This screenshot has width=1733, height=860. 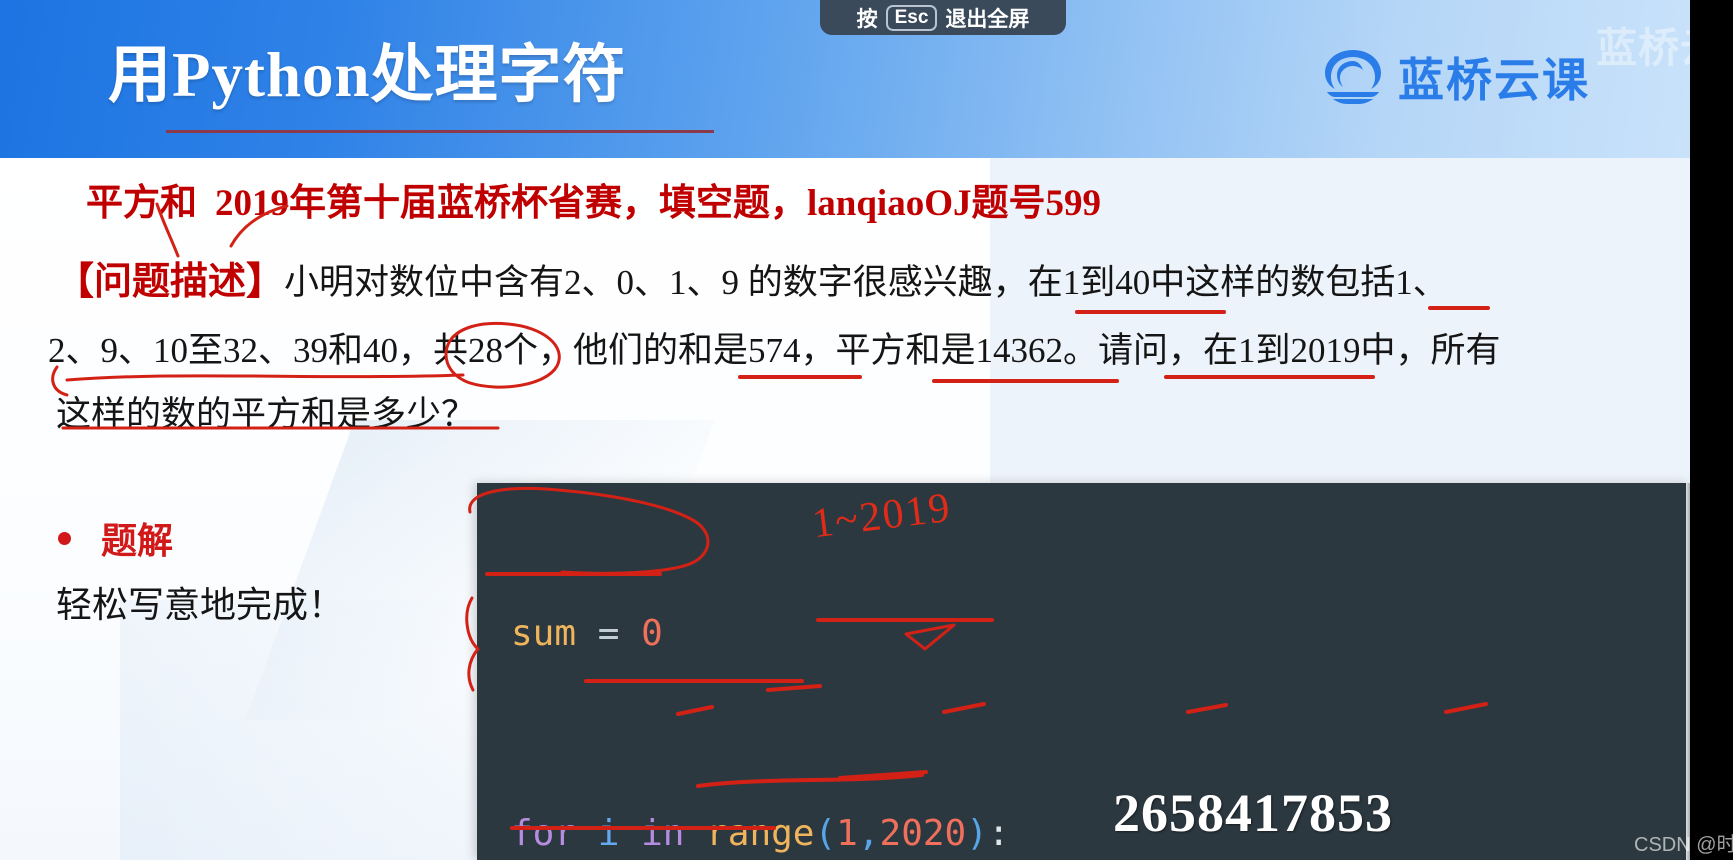 What do you see at coordinates (987, 19) in the screenshot?
I see `exit-fullscreen-suffix: 退出全屏` at bounding box center [987, 19].